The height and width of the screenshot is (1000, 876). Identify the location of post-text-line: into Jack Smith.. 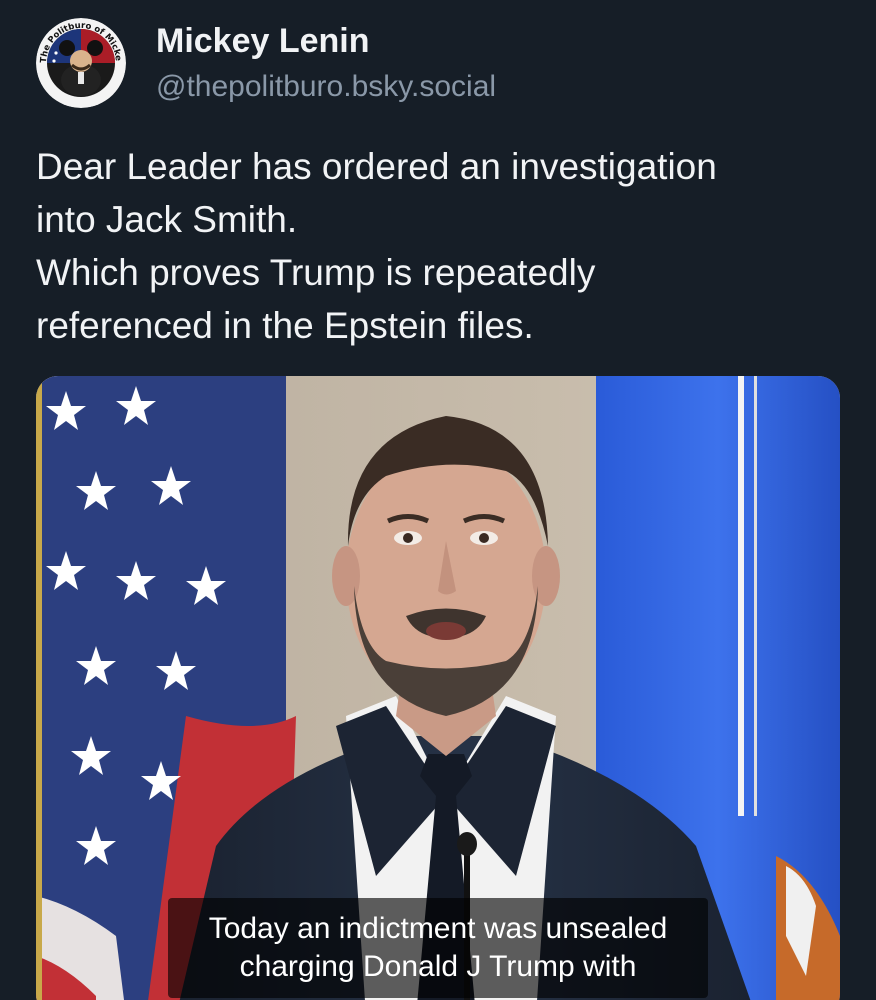
(167, 219).